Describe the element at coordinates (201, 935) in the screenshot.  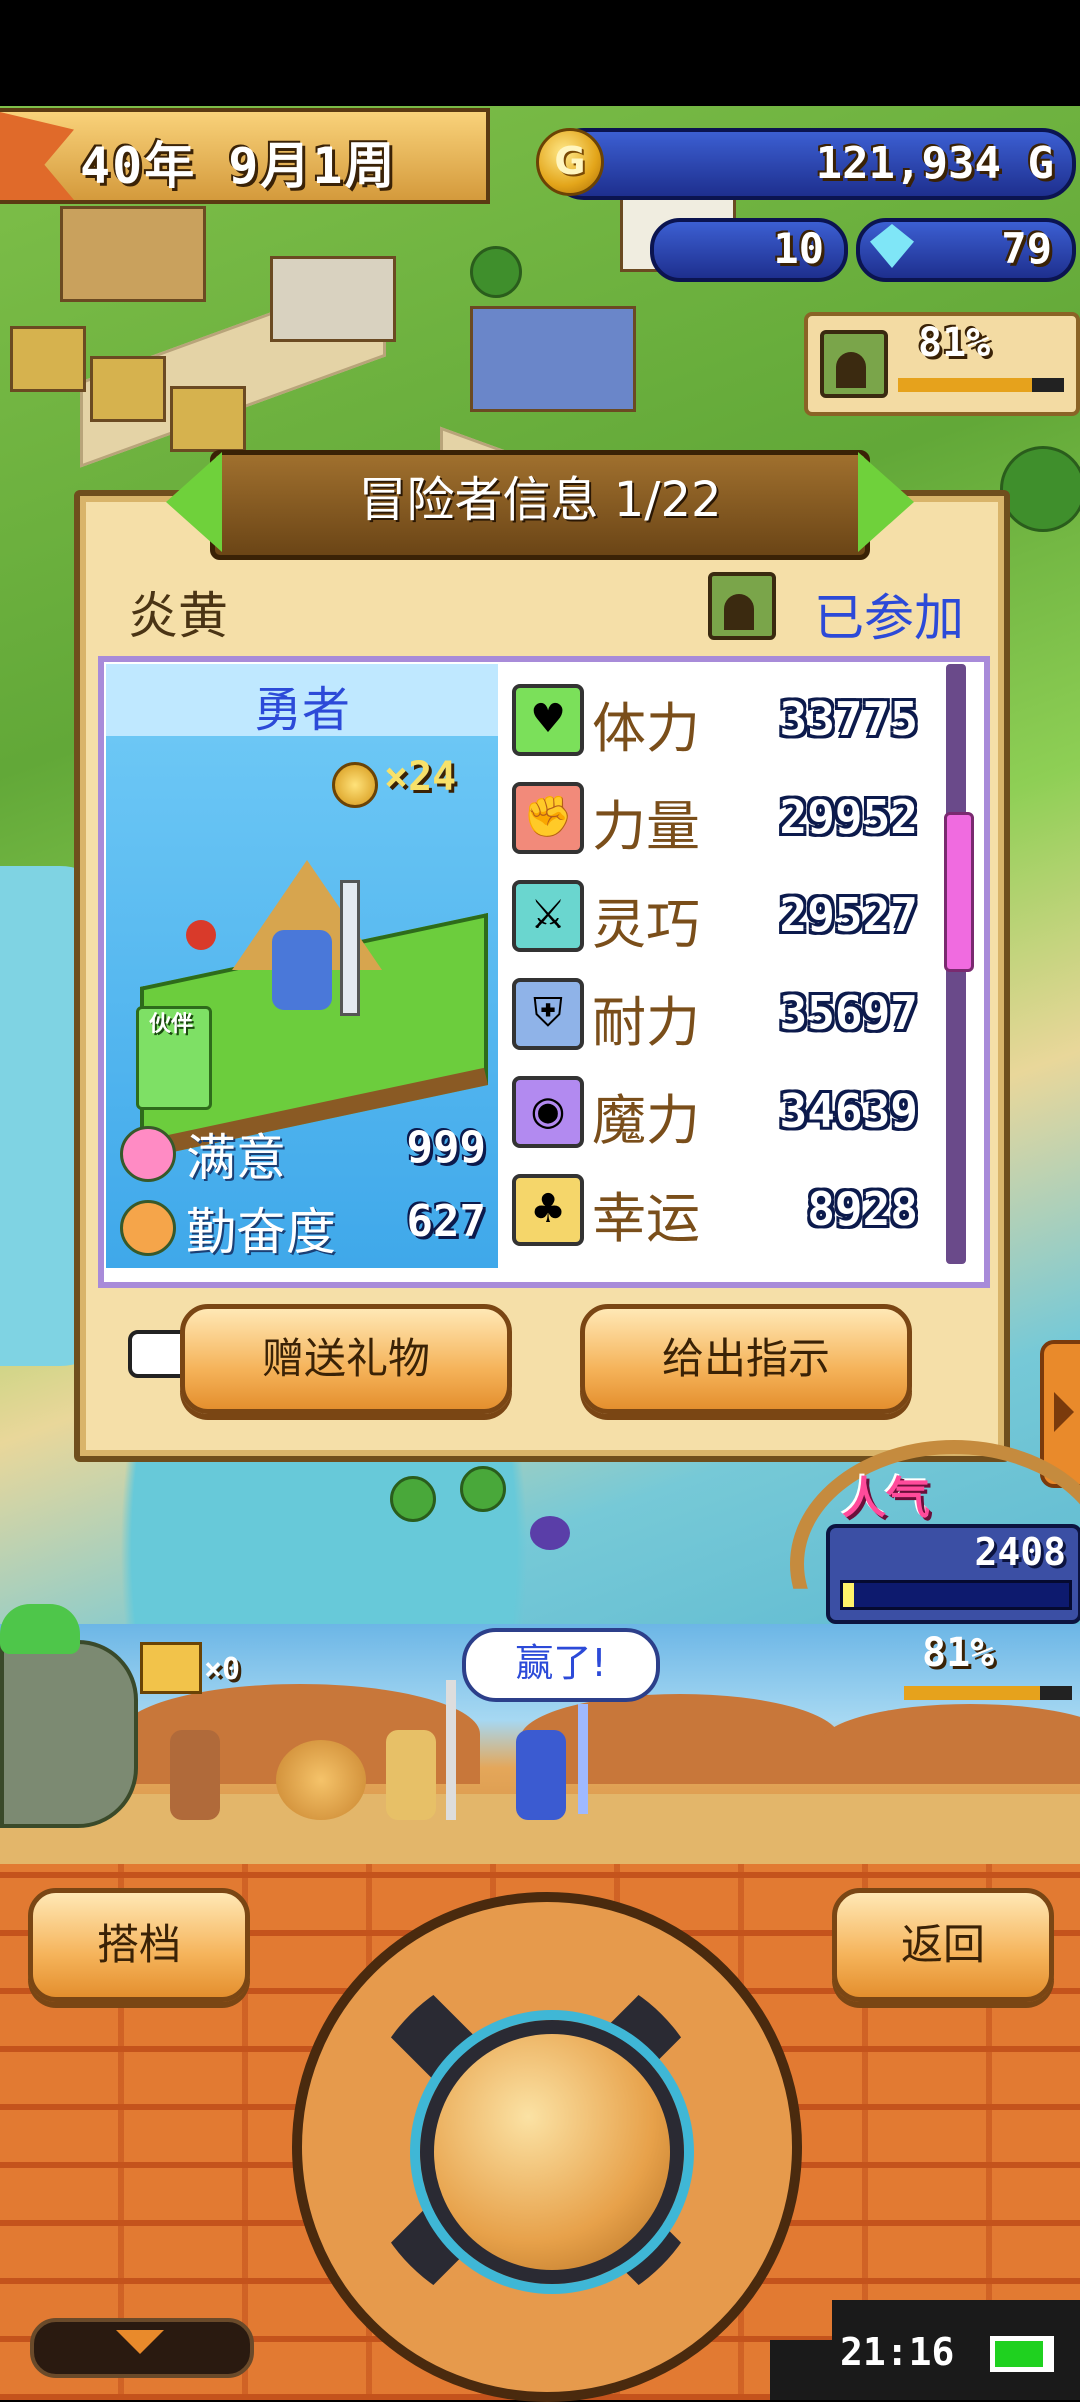
I see `mailbox-icon` at that location.